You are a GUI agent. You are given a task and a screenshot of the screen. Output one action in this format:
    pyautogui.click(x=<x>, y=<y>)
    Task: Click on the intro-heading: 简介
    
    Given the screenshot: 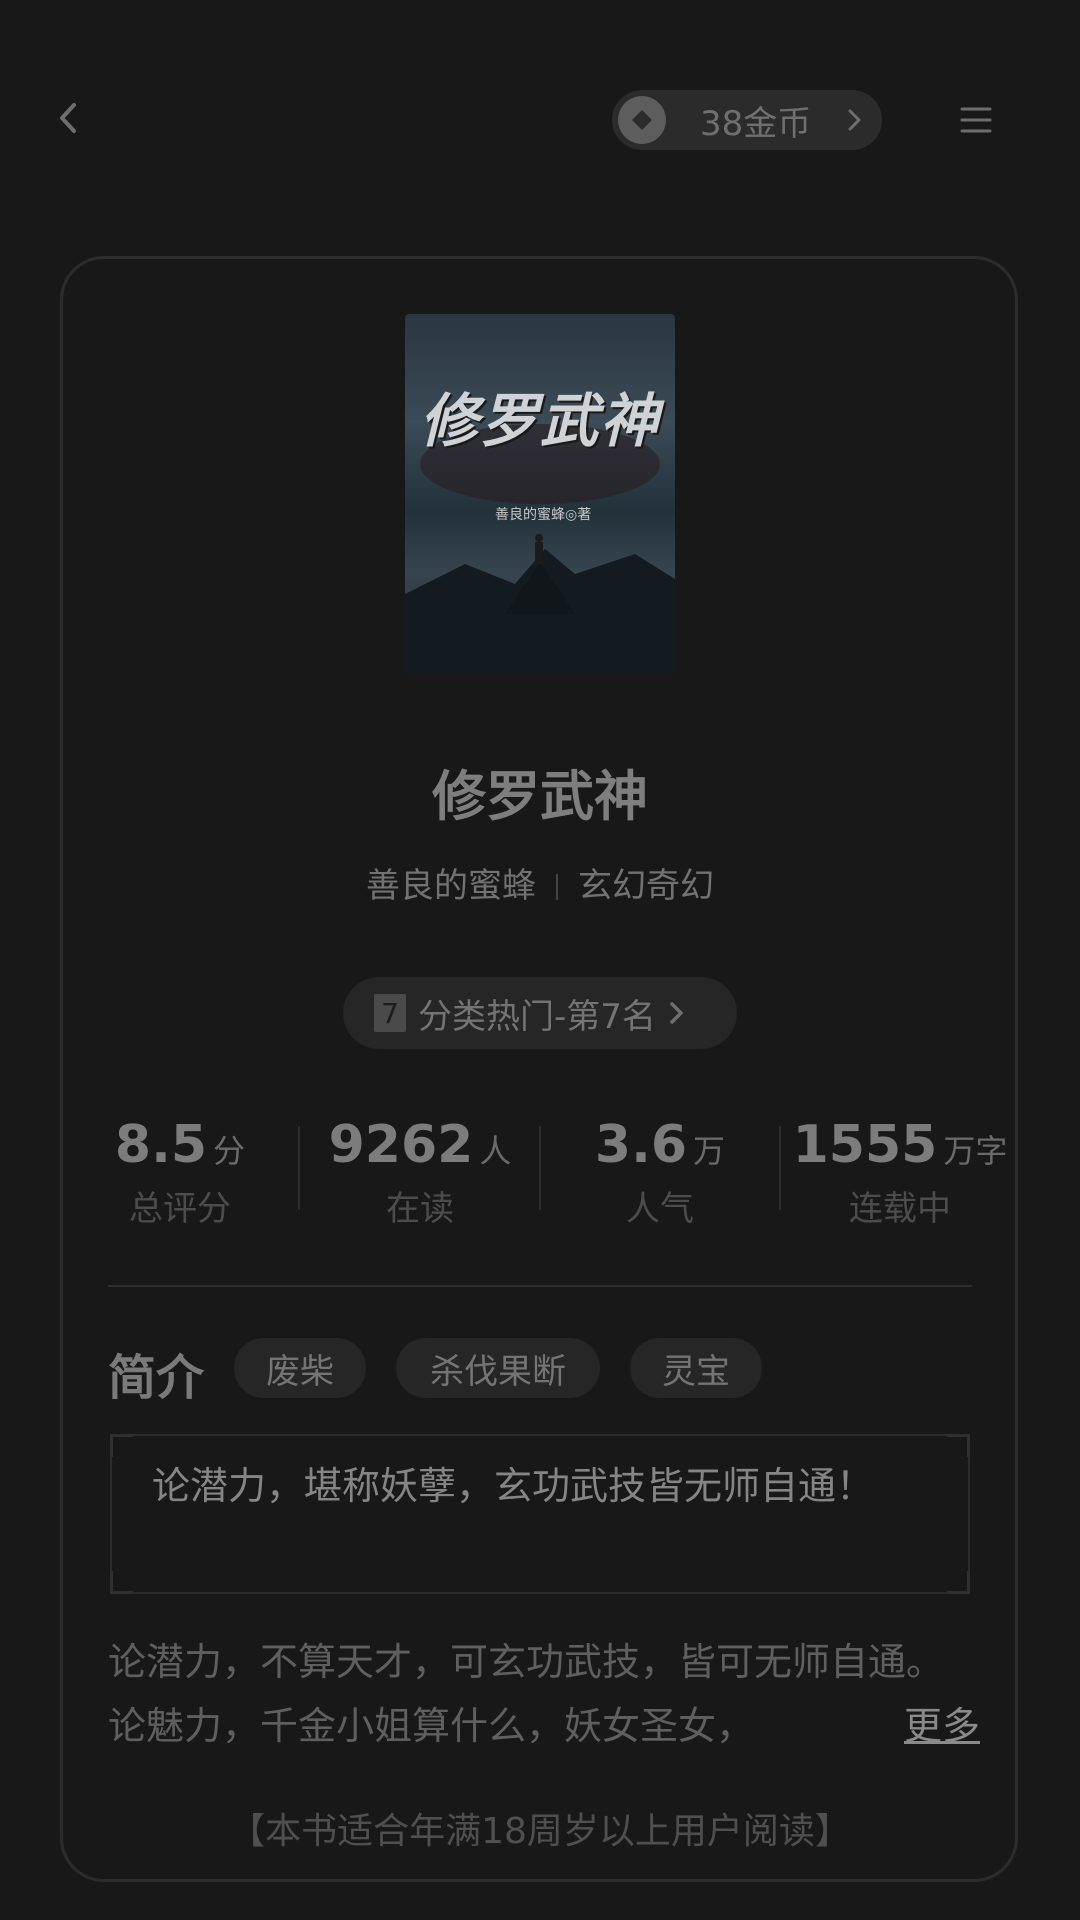 What is the action you would take?
    pyautogui.click(x=156, y=1378)
    